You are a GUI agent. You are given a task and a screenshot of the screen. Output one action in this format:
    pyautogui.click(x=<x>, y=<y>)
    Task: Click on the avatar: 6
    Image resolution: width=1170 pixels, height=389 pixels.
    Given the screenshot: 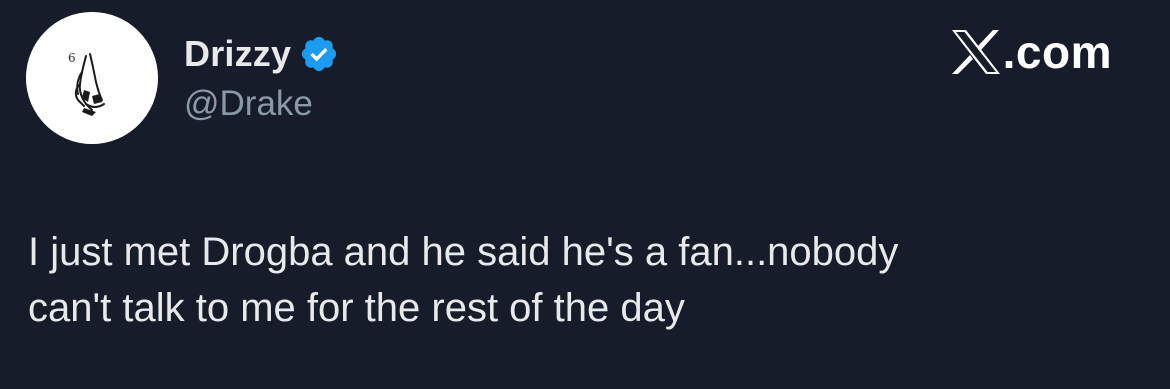 What is the action you would take?
    pyautogui.click(x=92, y=78)
    